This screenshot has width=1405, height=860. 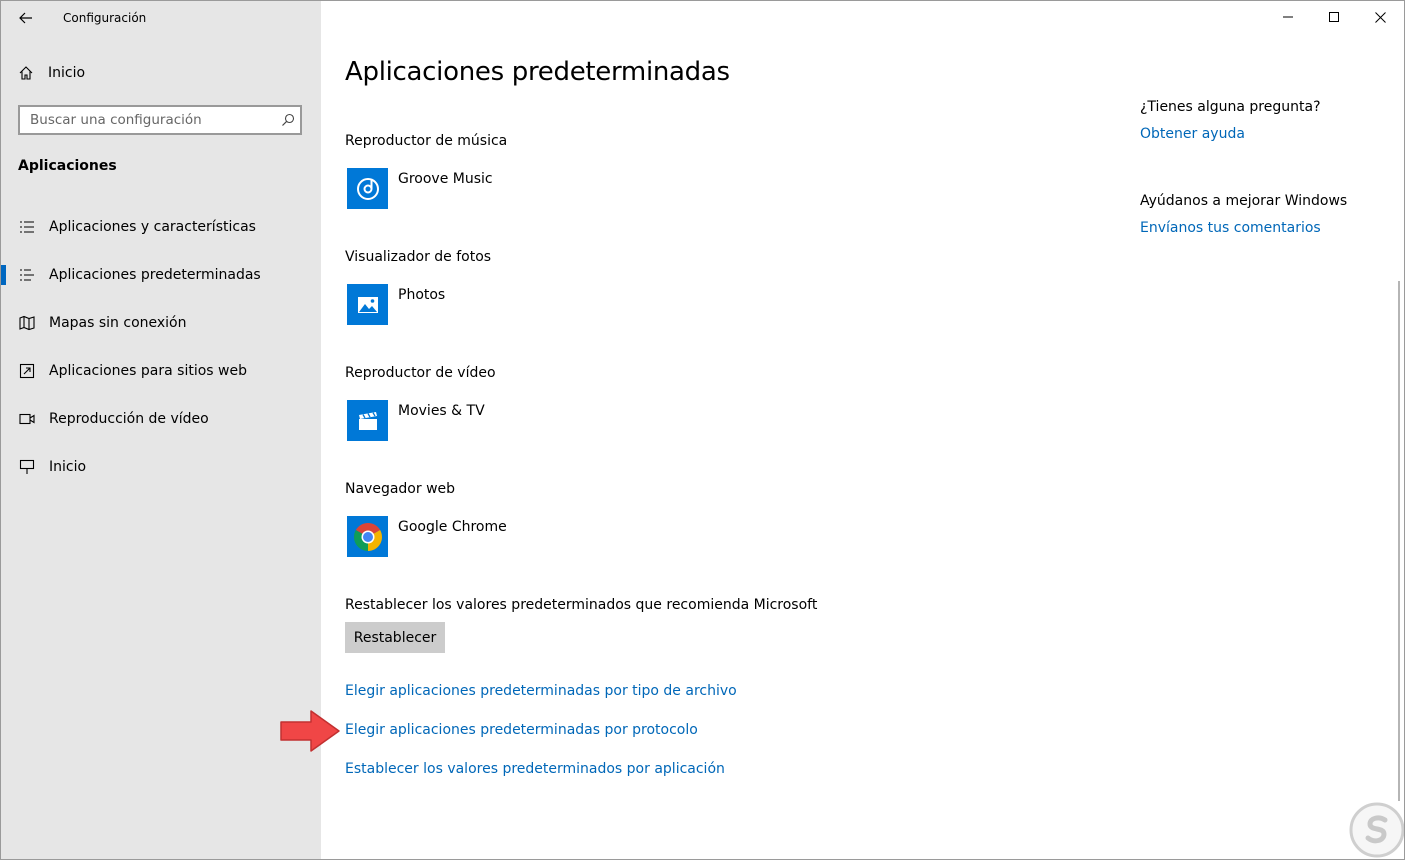 I want to click on maximize-icon, so click(x=1334, y=17).